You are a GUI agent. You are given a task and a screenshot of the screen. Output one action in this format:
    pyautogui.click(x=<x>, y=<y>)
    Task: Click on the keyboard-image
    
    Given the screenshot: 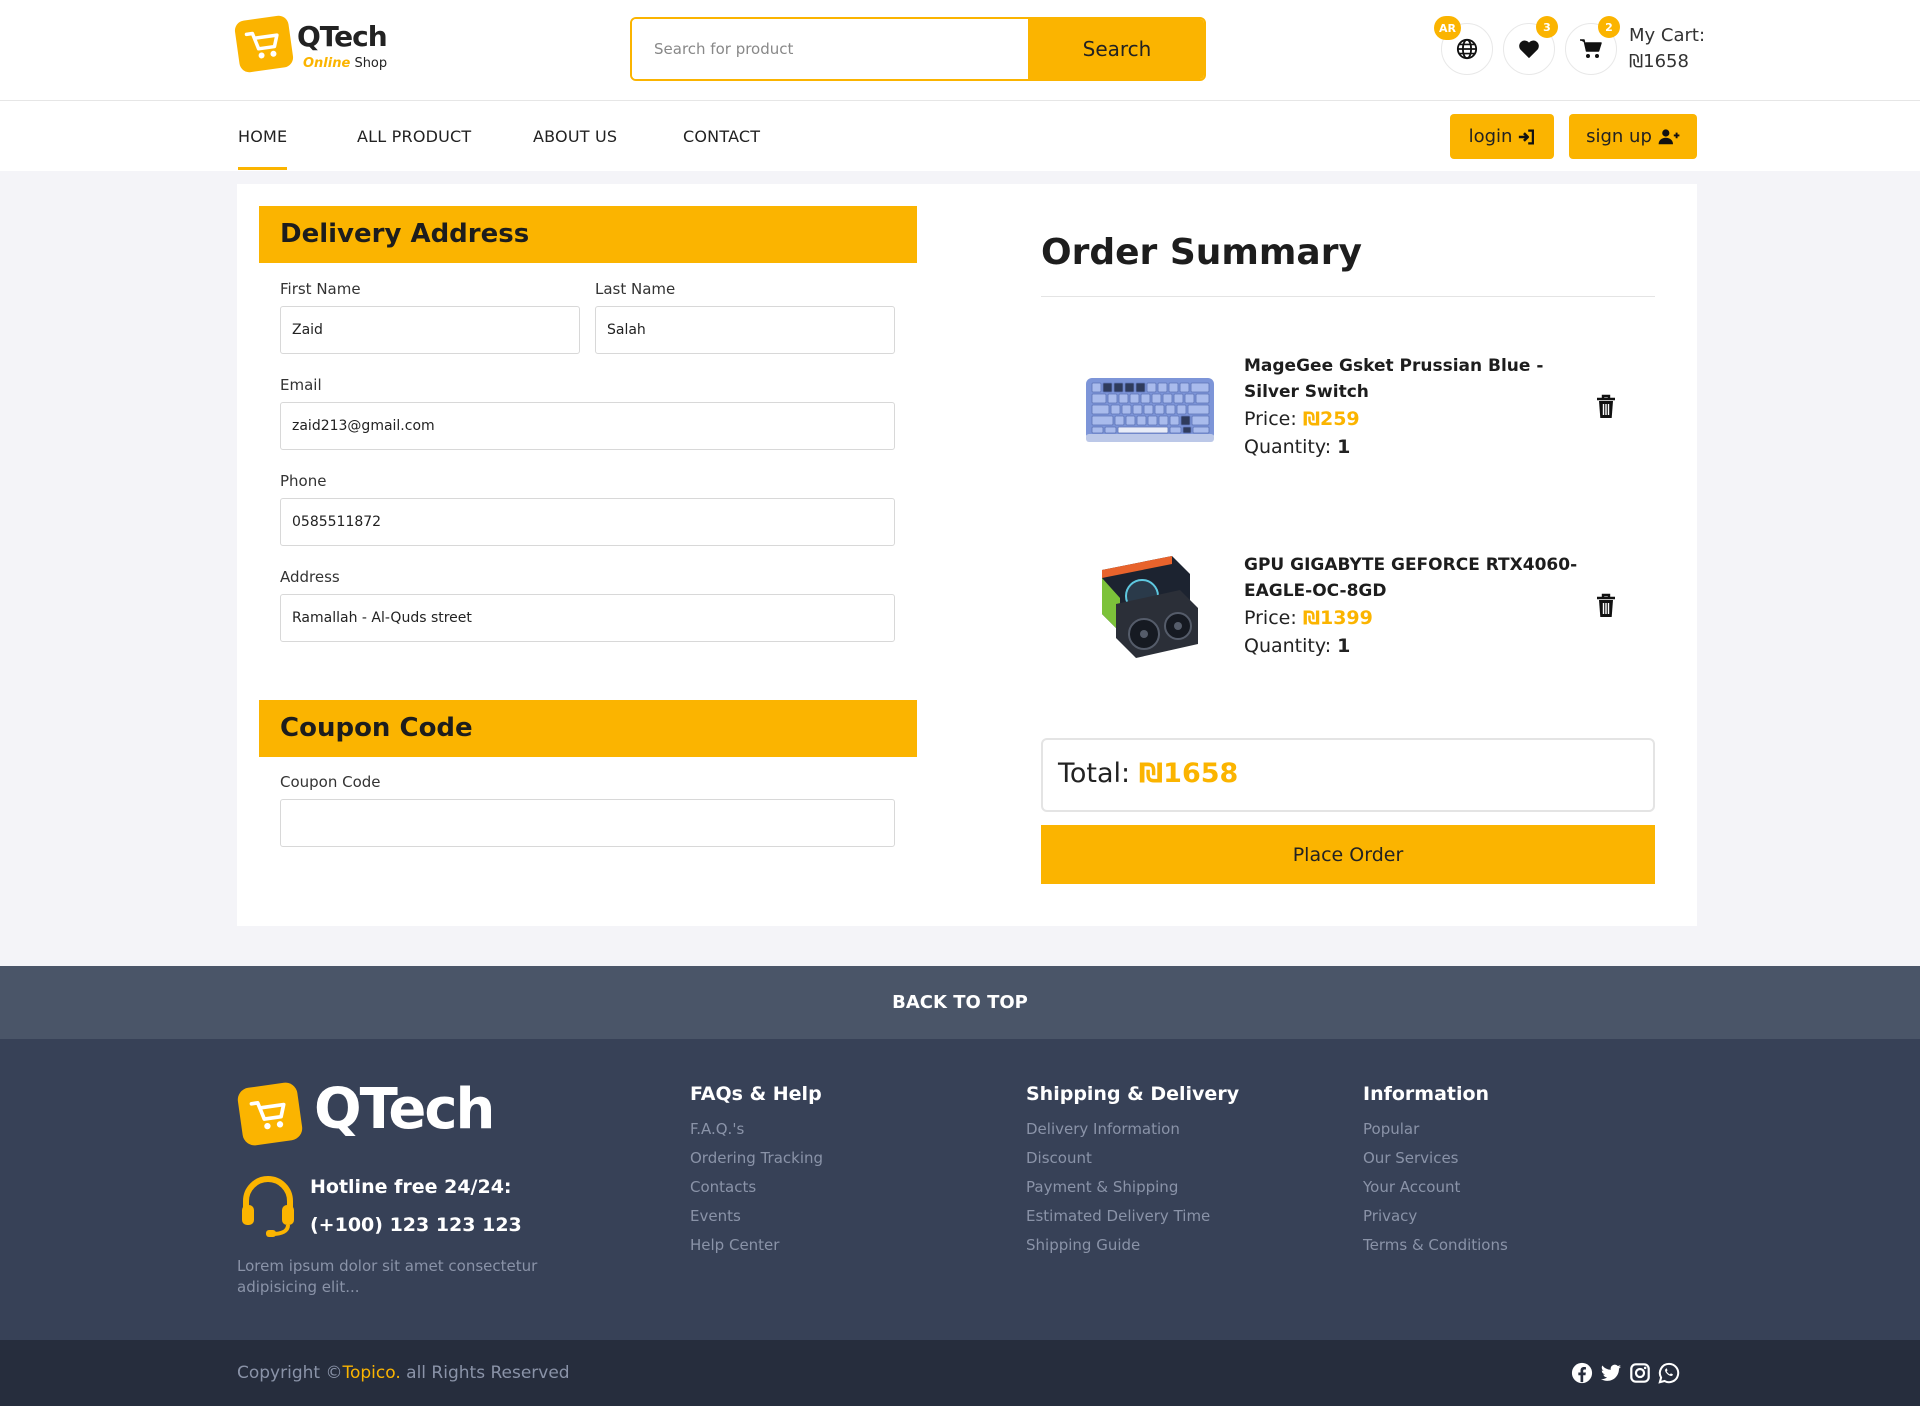 What is the action you would take?
    pyautogui.click(x=1150, y=410)
    